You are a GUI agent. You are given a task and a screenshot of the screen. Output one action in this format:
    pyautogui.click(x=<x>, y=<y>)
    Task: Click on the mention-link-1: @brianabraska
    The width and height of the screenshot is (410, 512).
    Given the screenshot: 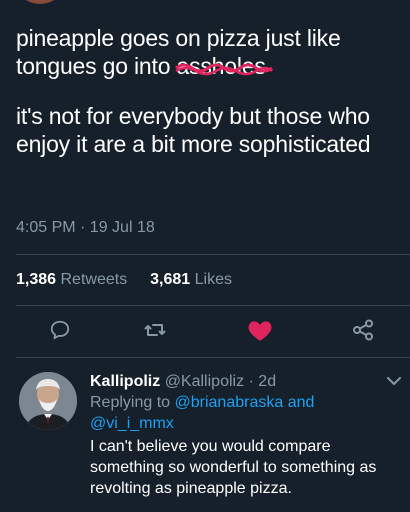 What is the action you would take?
    pyautogui.click(x=229, y=402)
    